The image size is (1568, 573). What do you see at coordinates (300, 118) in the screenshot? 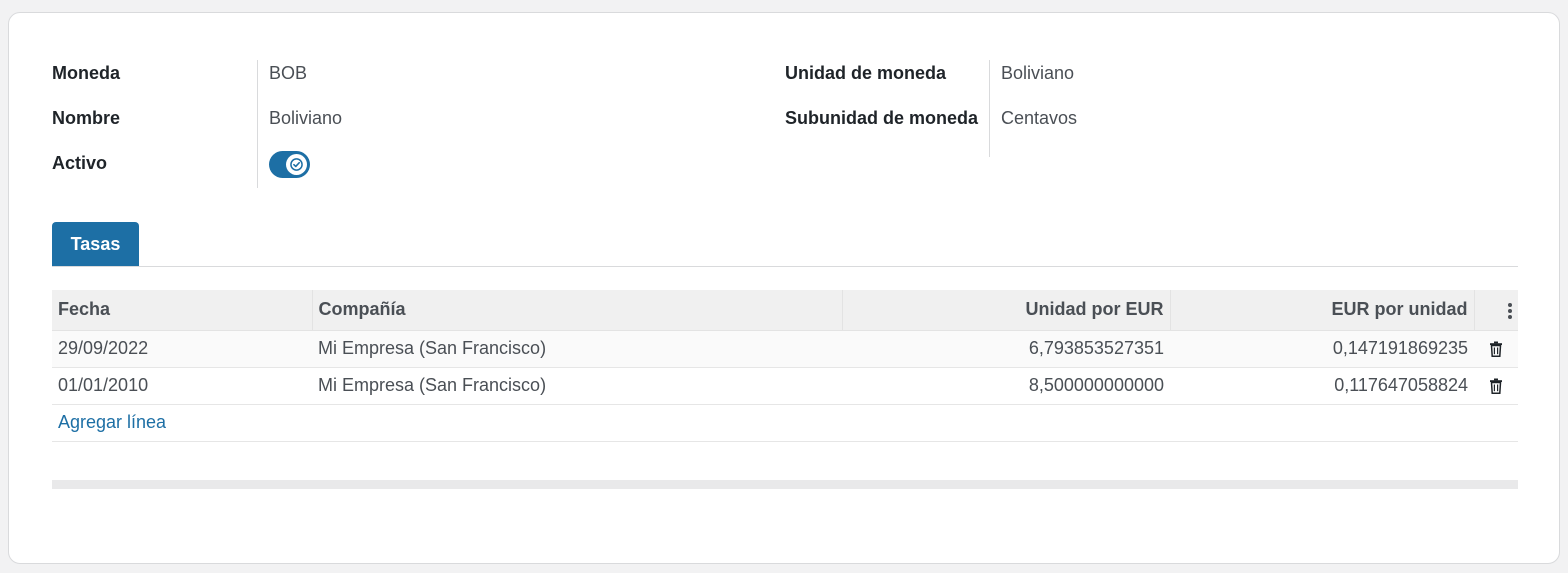
I see `name-value: Boliviano` at bounding box center [300, 118].